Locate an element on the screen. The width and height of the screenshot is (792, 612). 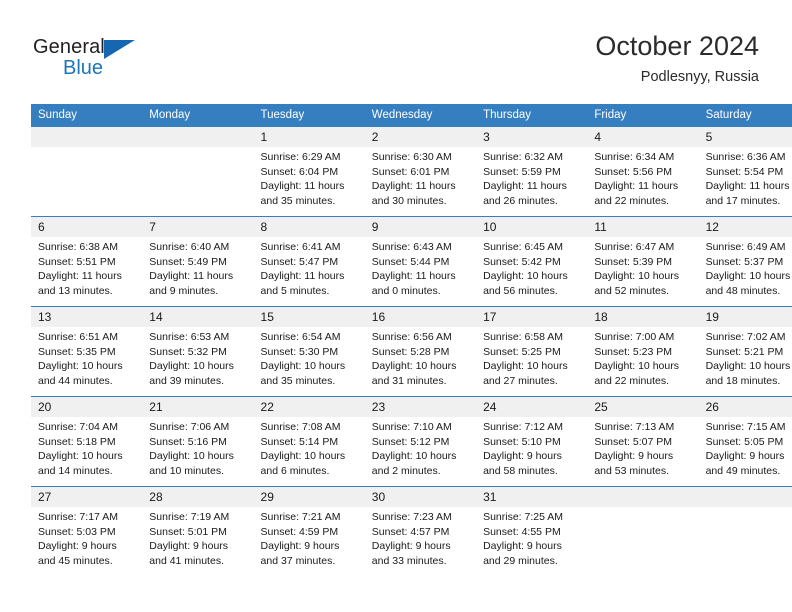
sunrise-text: Sunrise: 7:19 AM is located at coordinates (189, 517).